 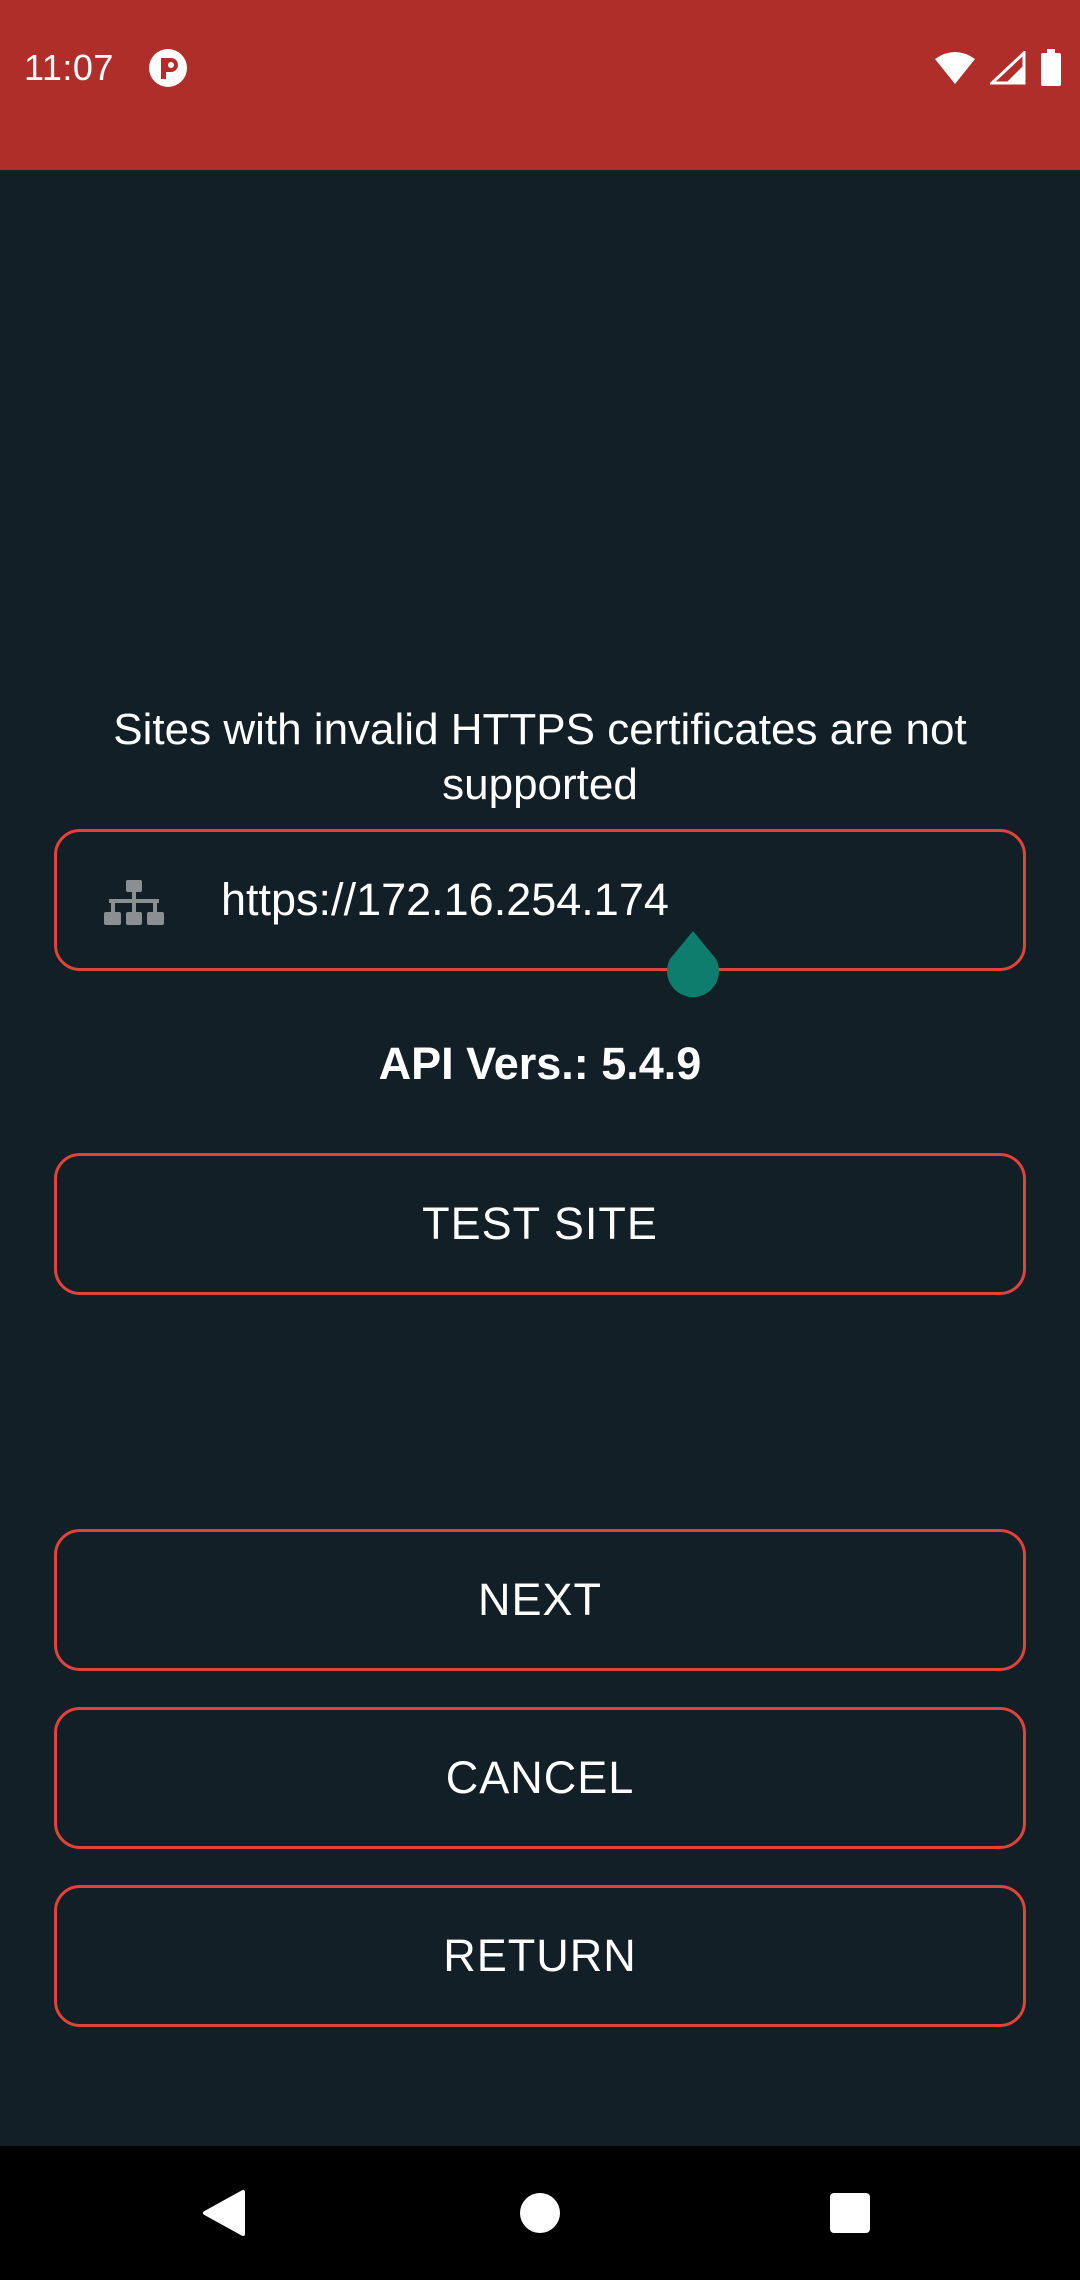 I want to click on home-icon, so click(x=540, y=2213).